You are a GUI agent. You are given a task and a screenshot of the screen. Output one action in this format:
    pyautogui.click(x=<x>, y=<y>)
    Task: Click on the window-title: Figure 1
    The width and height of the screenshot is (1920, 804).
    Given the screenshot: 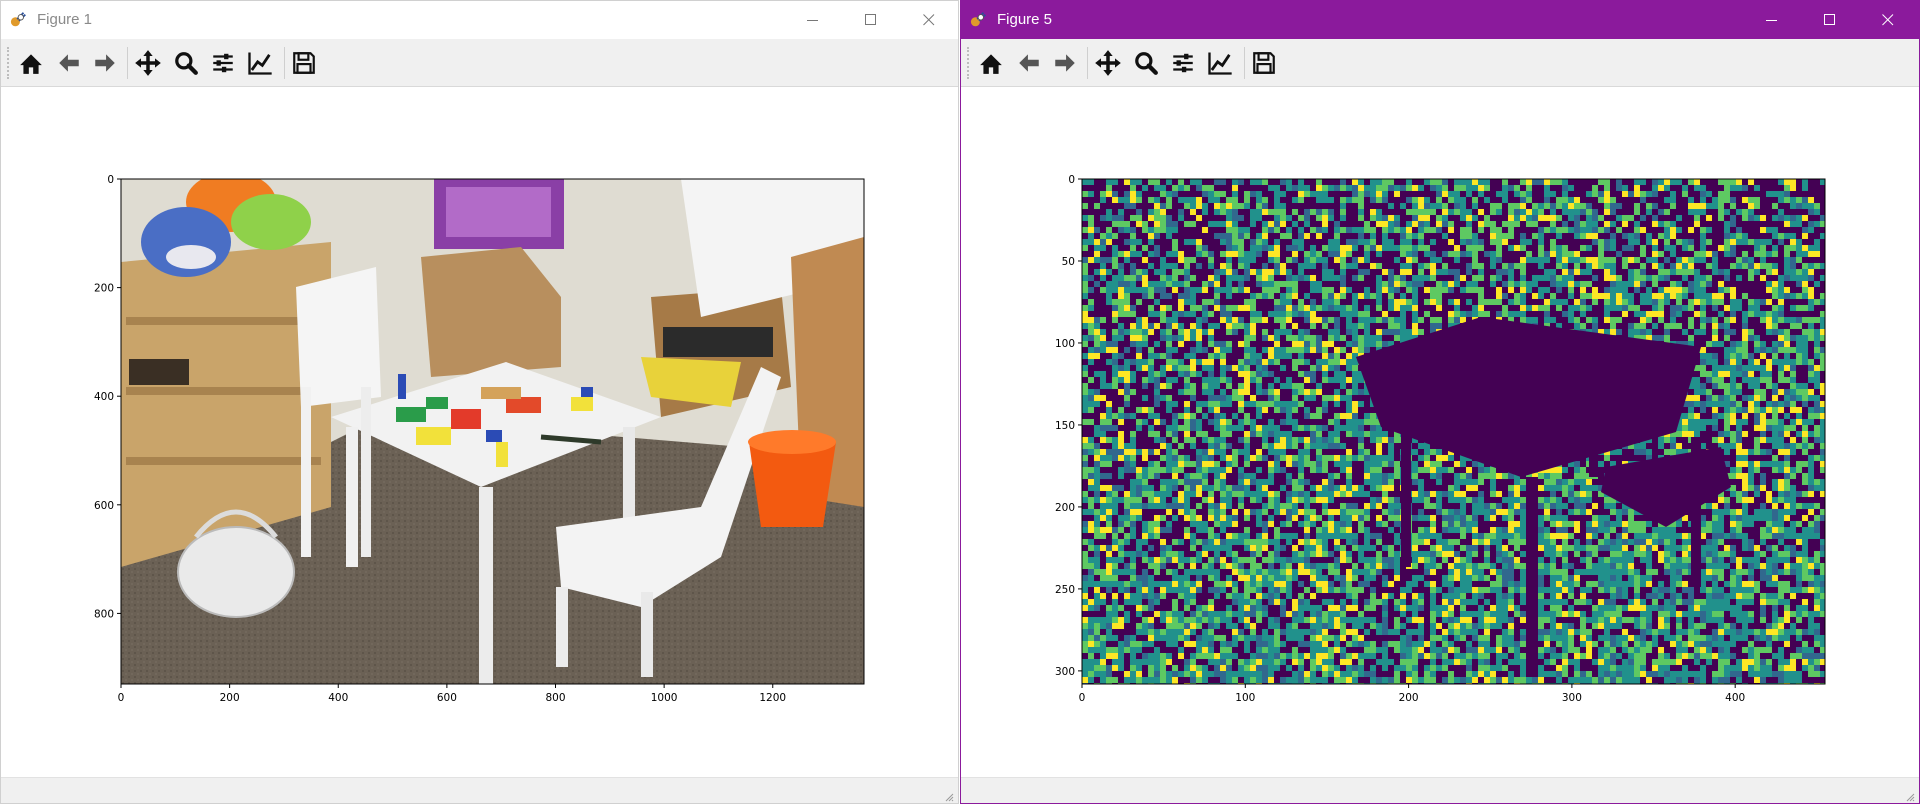 What is the action you would take?
    pyautogui.click(x=65, y=19)
    